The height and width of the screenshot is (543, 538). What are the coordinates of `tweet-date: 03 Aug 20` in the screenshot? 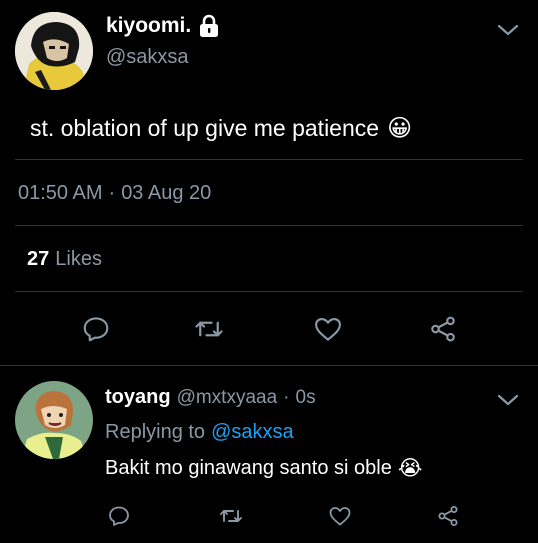 It's located at (166, 193).